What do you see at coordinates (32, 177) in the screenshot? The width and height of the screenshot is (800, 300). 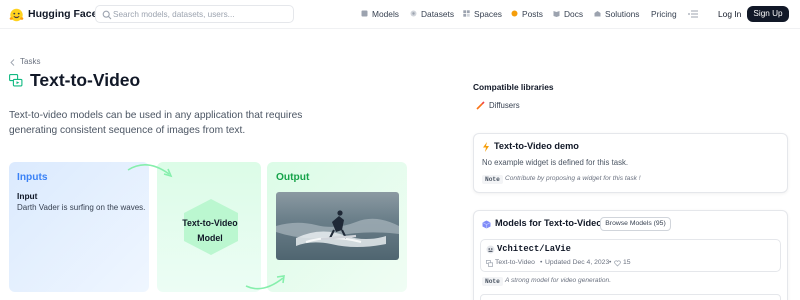 I see `inputs-heading: Inputs` at bounding box center [32, 177].